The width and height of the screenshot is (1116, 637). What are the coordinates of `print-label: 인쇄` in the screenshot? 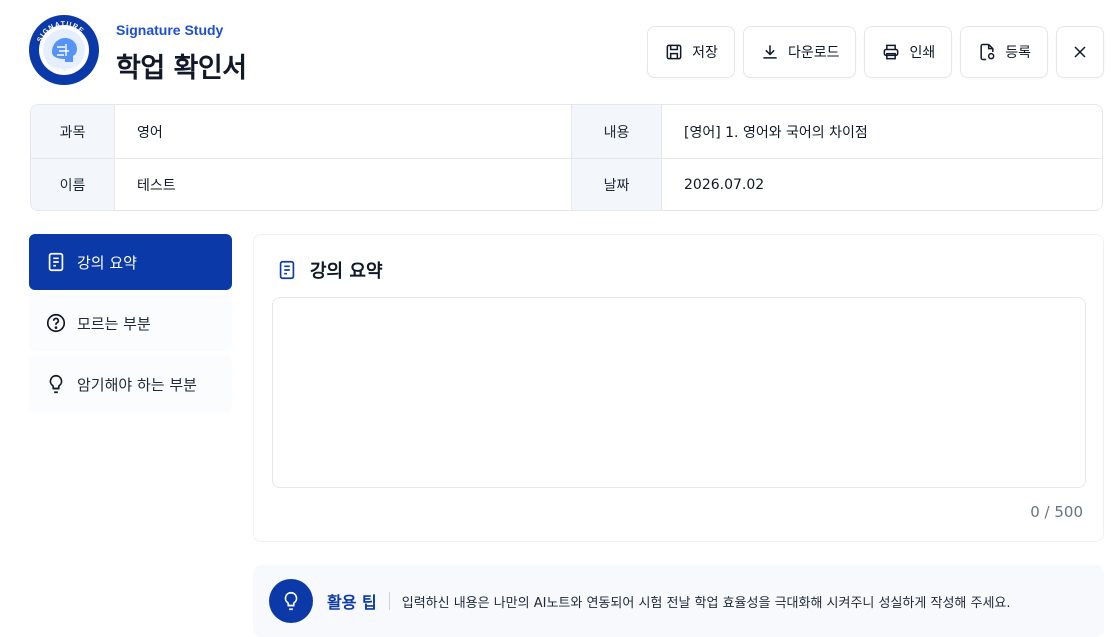 It's located at (922, 52).